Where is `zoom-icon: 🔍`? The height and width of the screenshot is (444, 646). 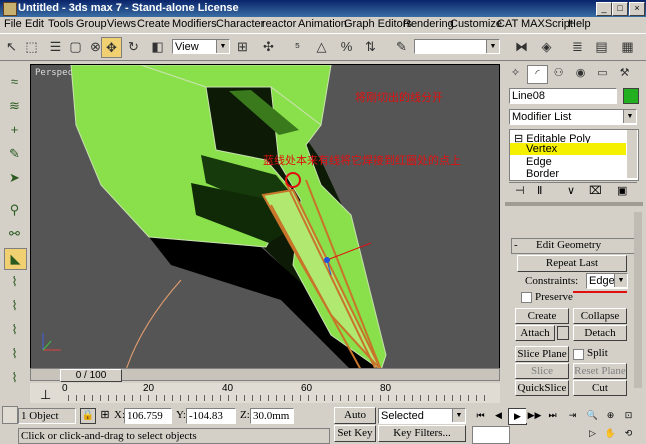 zoom-icon: 🔍 is located at coordinates (592, 415).